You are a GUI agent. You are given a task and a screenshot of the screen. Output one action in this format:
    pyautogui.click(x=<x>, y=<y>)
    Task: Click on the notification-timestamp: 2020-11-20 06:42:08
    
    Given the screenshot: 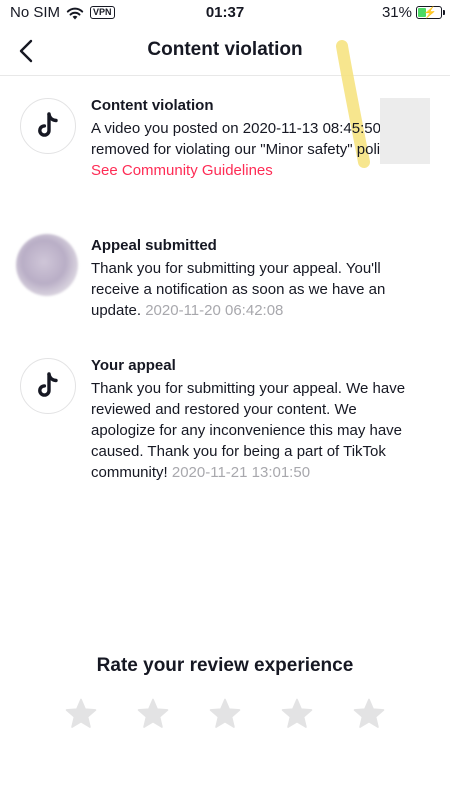 What is the action you would take?
    pyautogui.click(x=214, y=310)
    